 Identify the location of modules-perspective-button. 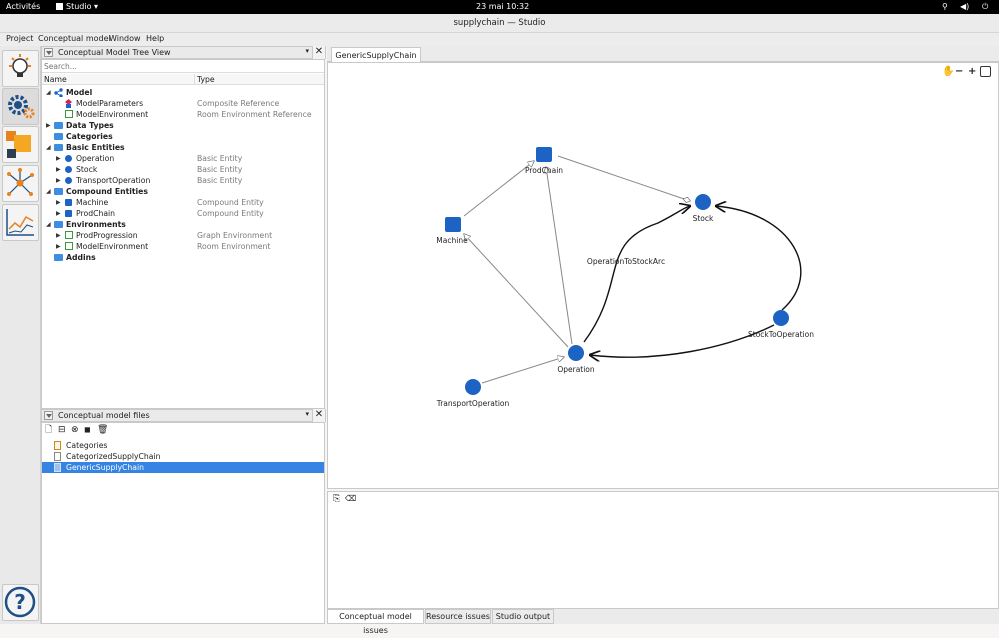
(20, 144).